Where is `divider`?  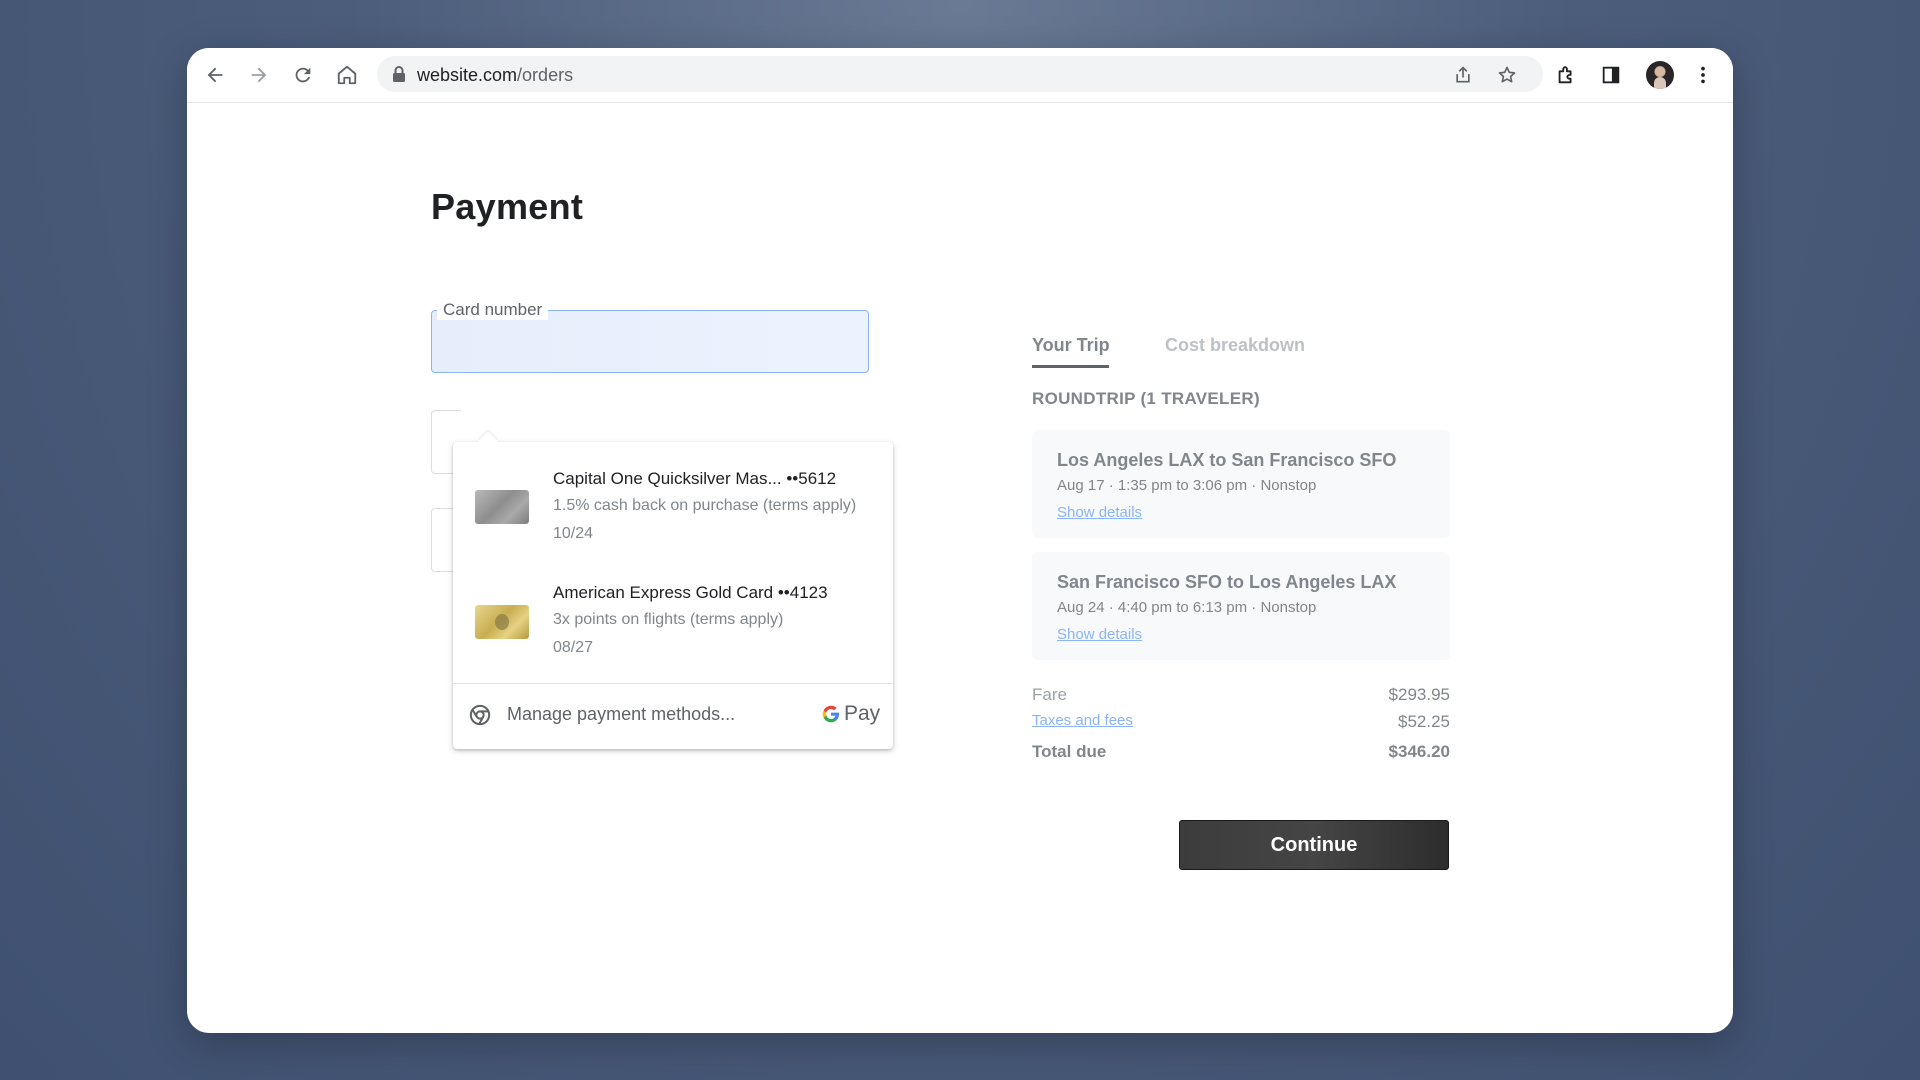
divider is located at coordinates (673, 683).